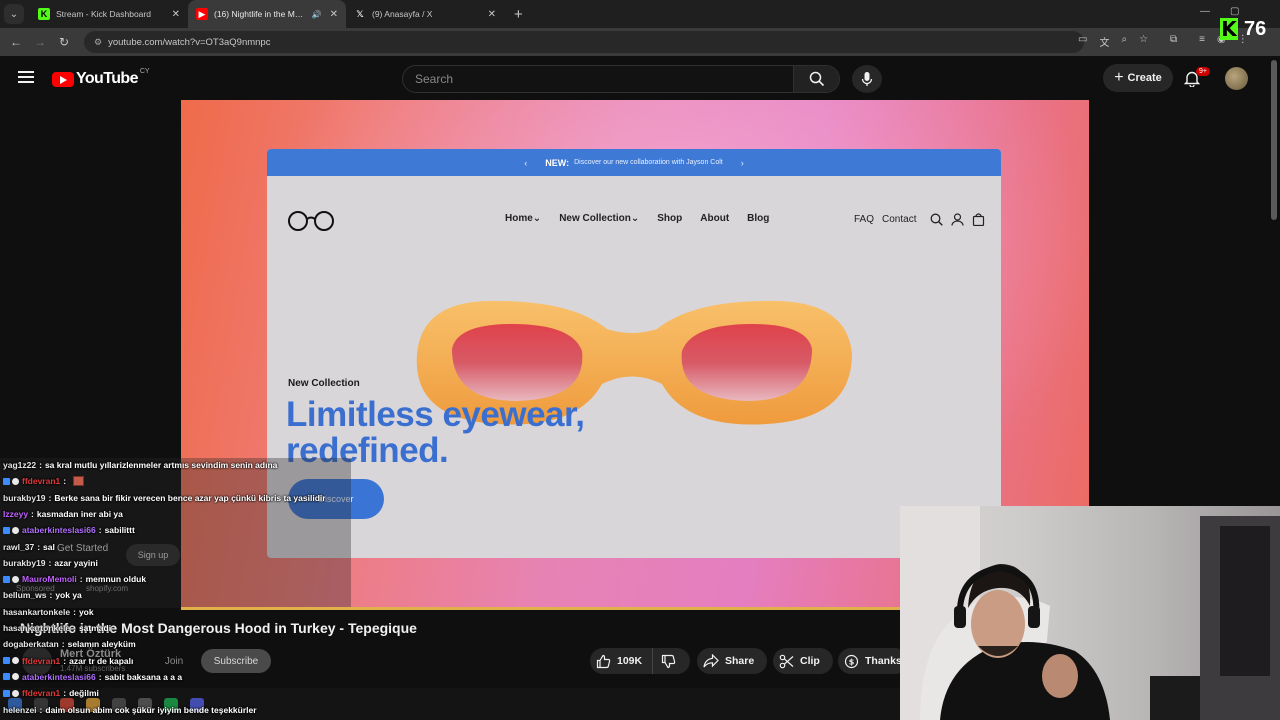 The image size is (1280, 720). I want to click on like-button: 109K, so click(622, 661).